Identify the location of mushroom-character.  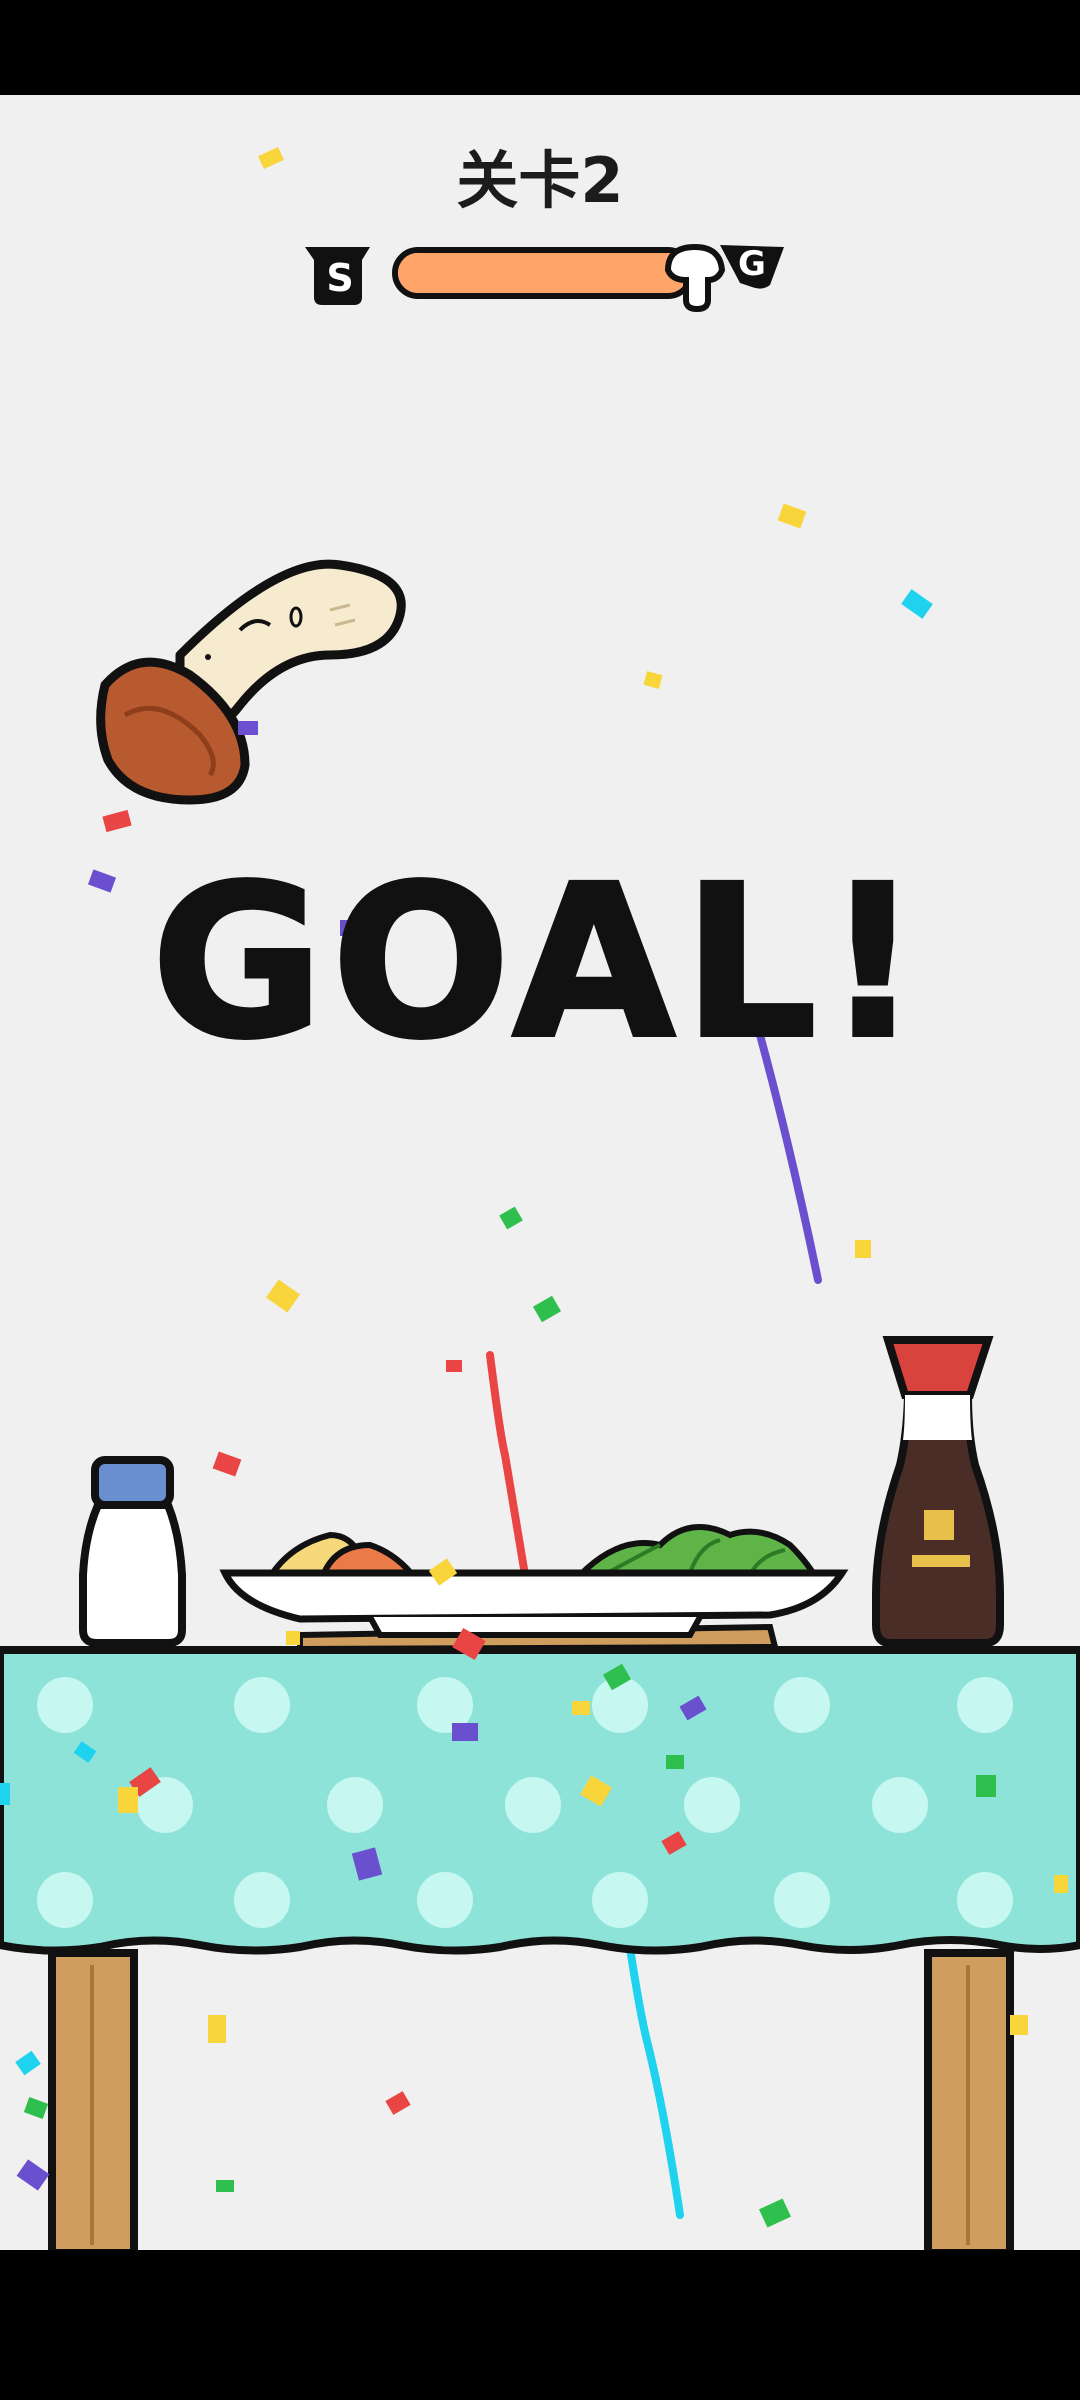
(251, 682).